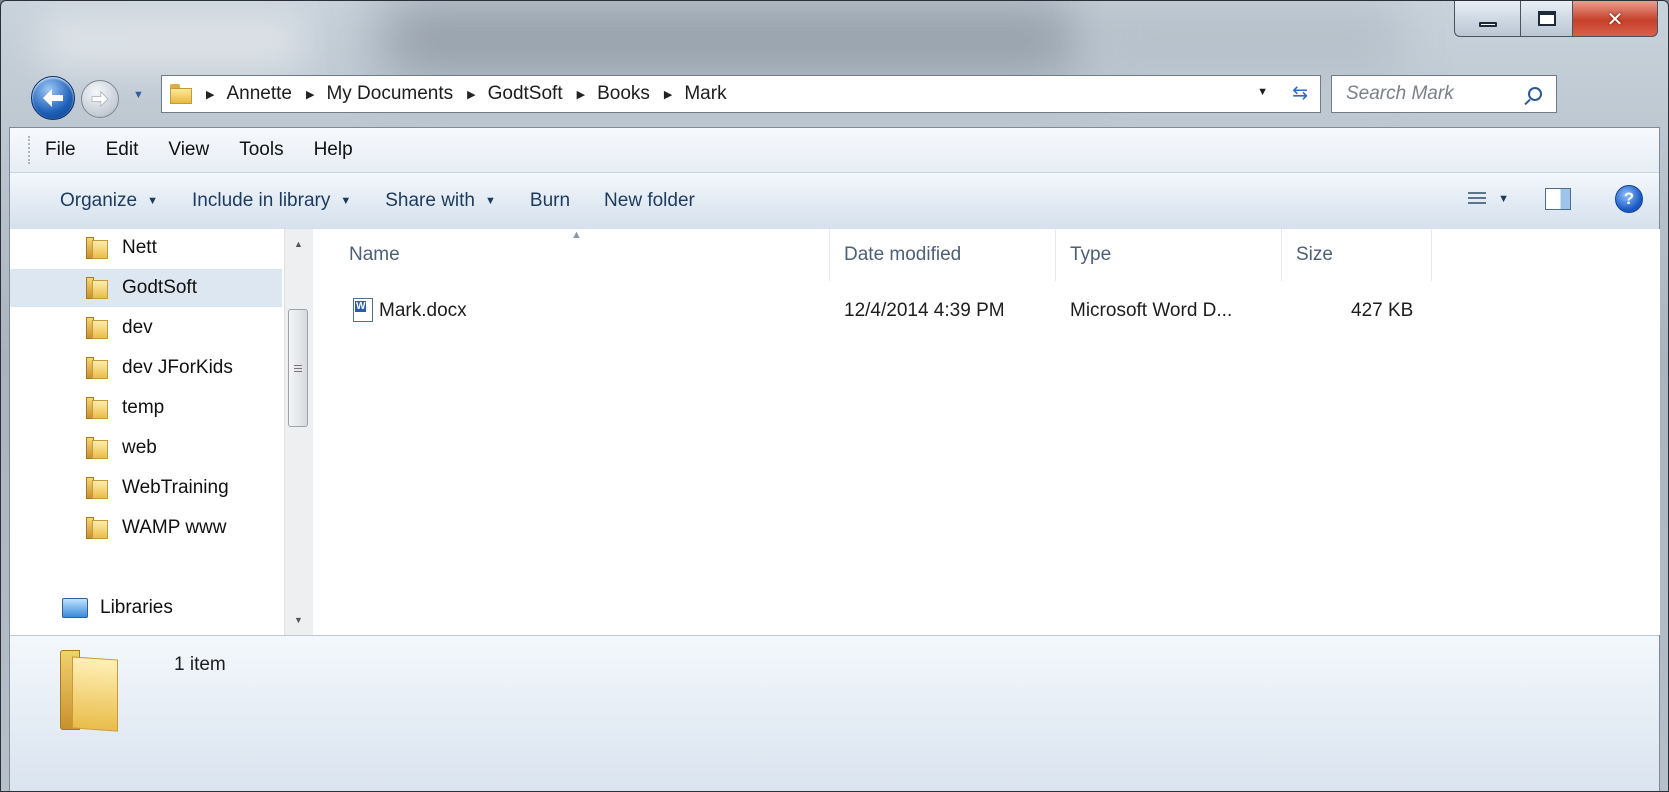  I want to click on breadcrumb-item: Mark, so click(705, 94).